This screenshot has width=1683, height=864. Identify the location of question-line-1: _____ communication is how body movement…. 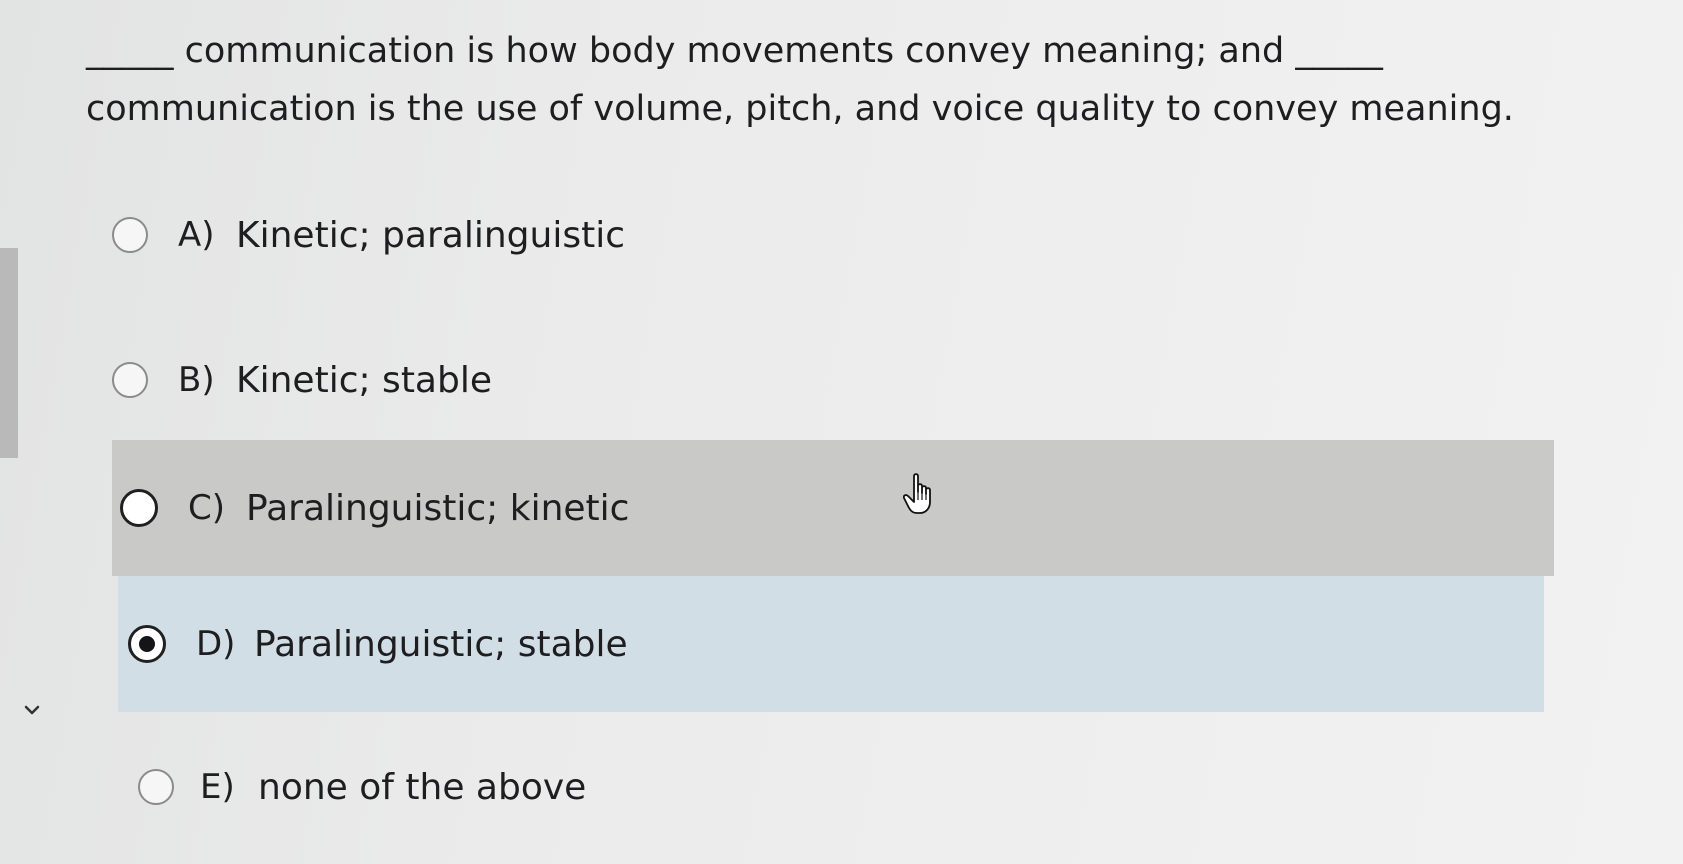
(734, 51).